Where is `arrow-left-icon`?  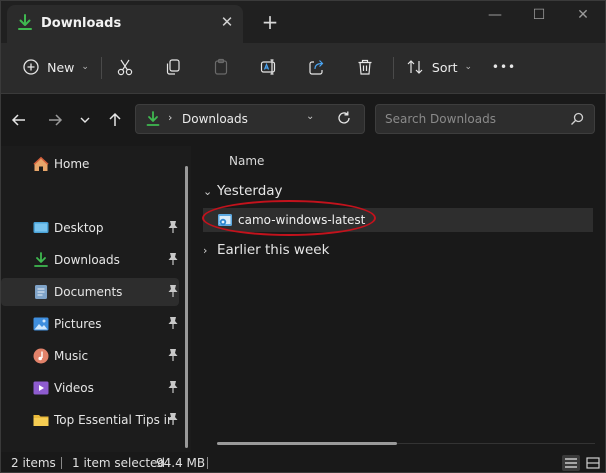
arrow-left-icon is located at coordinates (18, 120).